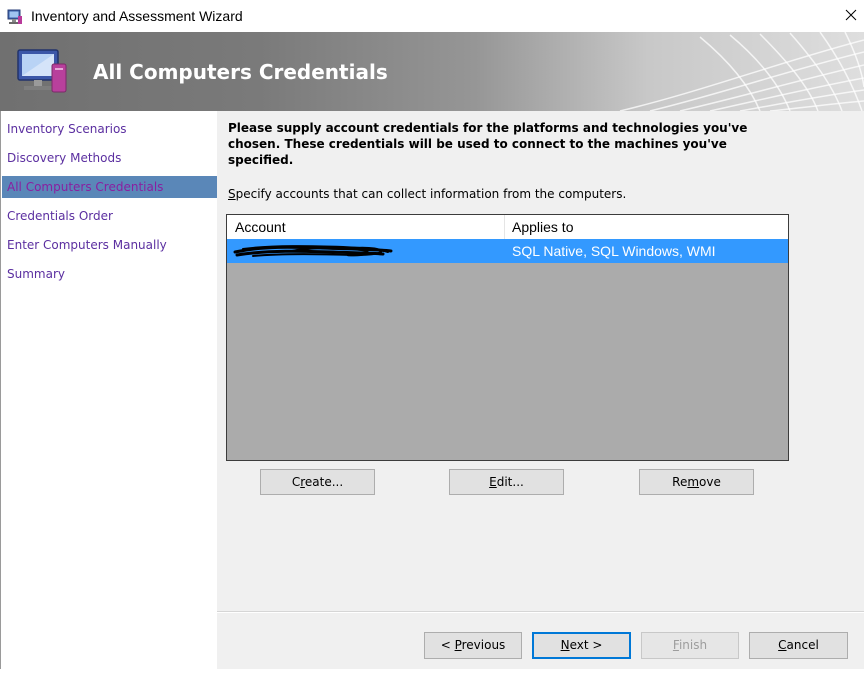  I want to click on window-bottom-edge, so click(432, 674).